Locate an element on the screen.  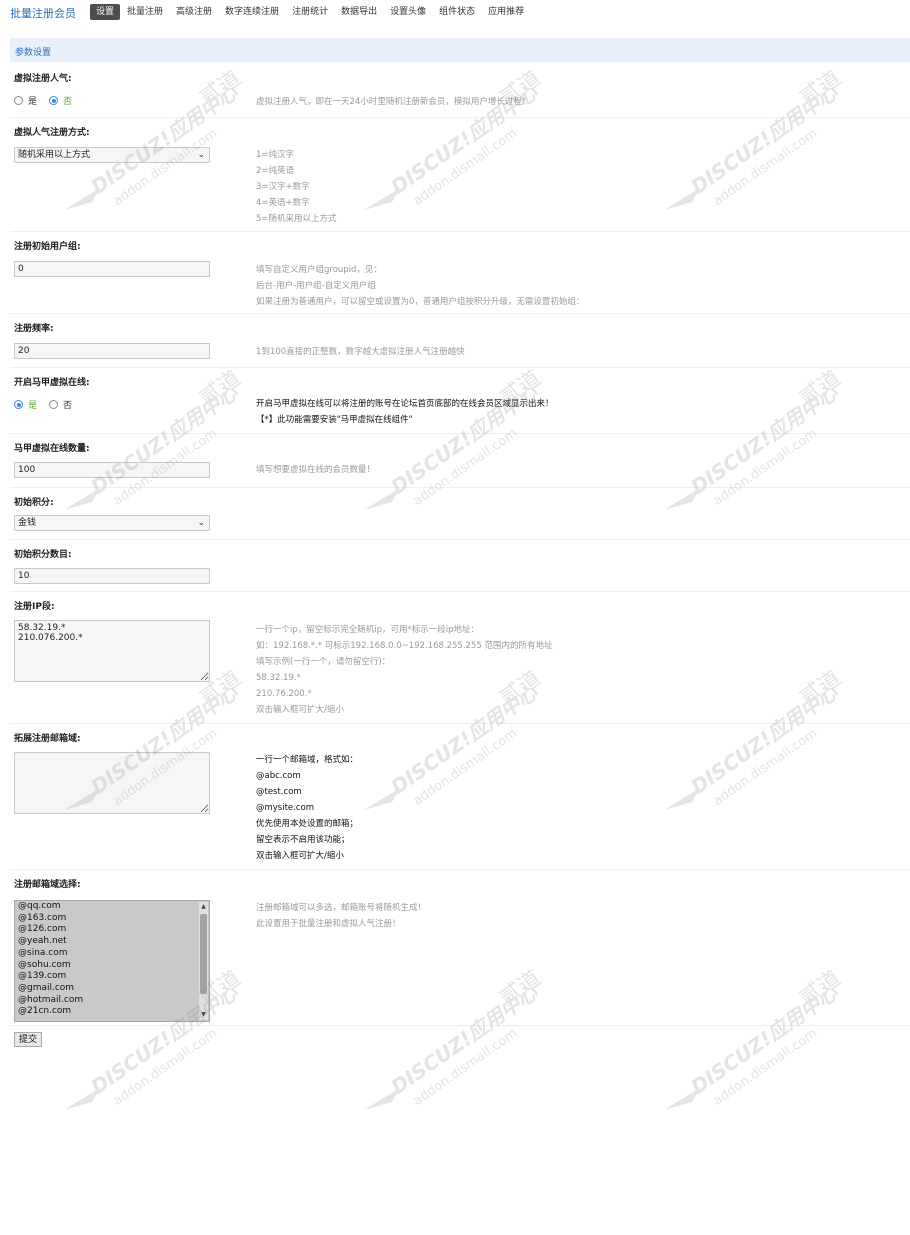
desc-line: 一行一个邮箱域，格式如： is located at coordinates (307, 760).